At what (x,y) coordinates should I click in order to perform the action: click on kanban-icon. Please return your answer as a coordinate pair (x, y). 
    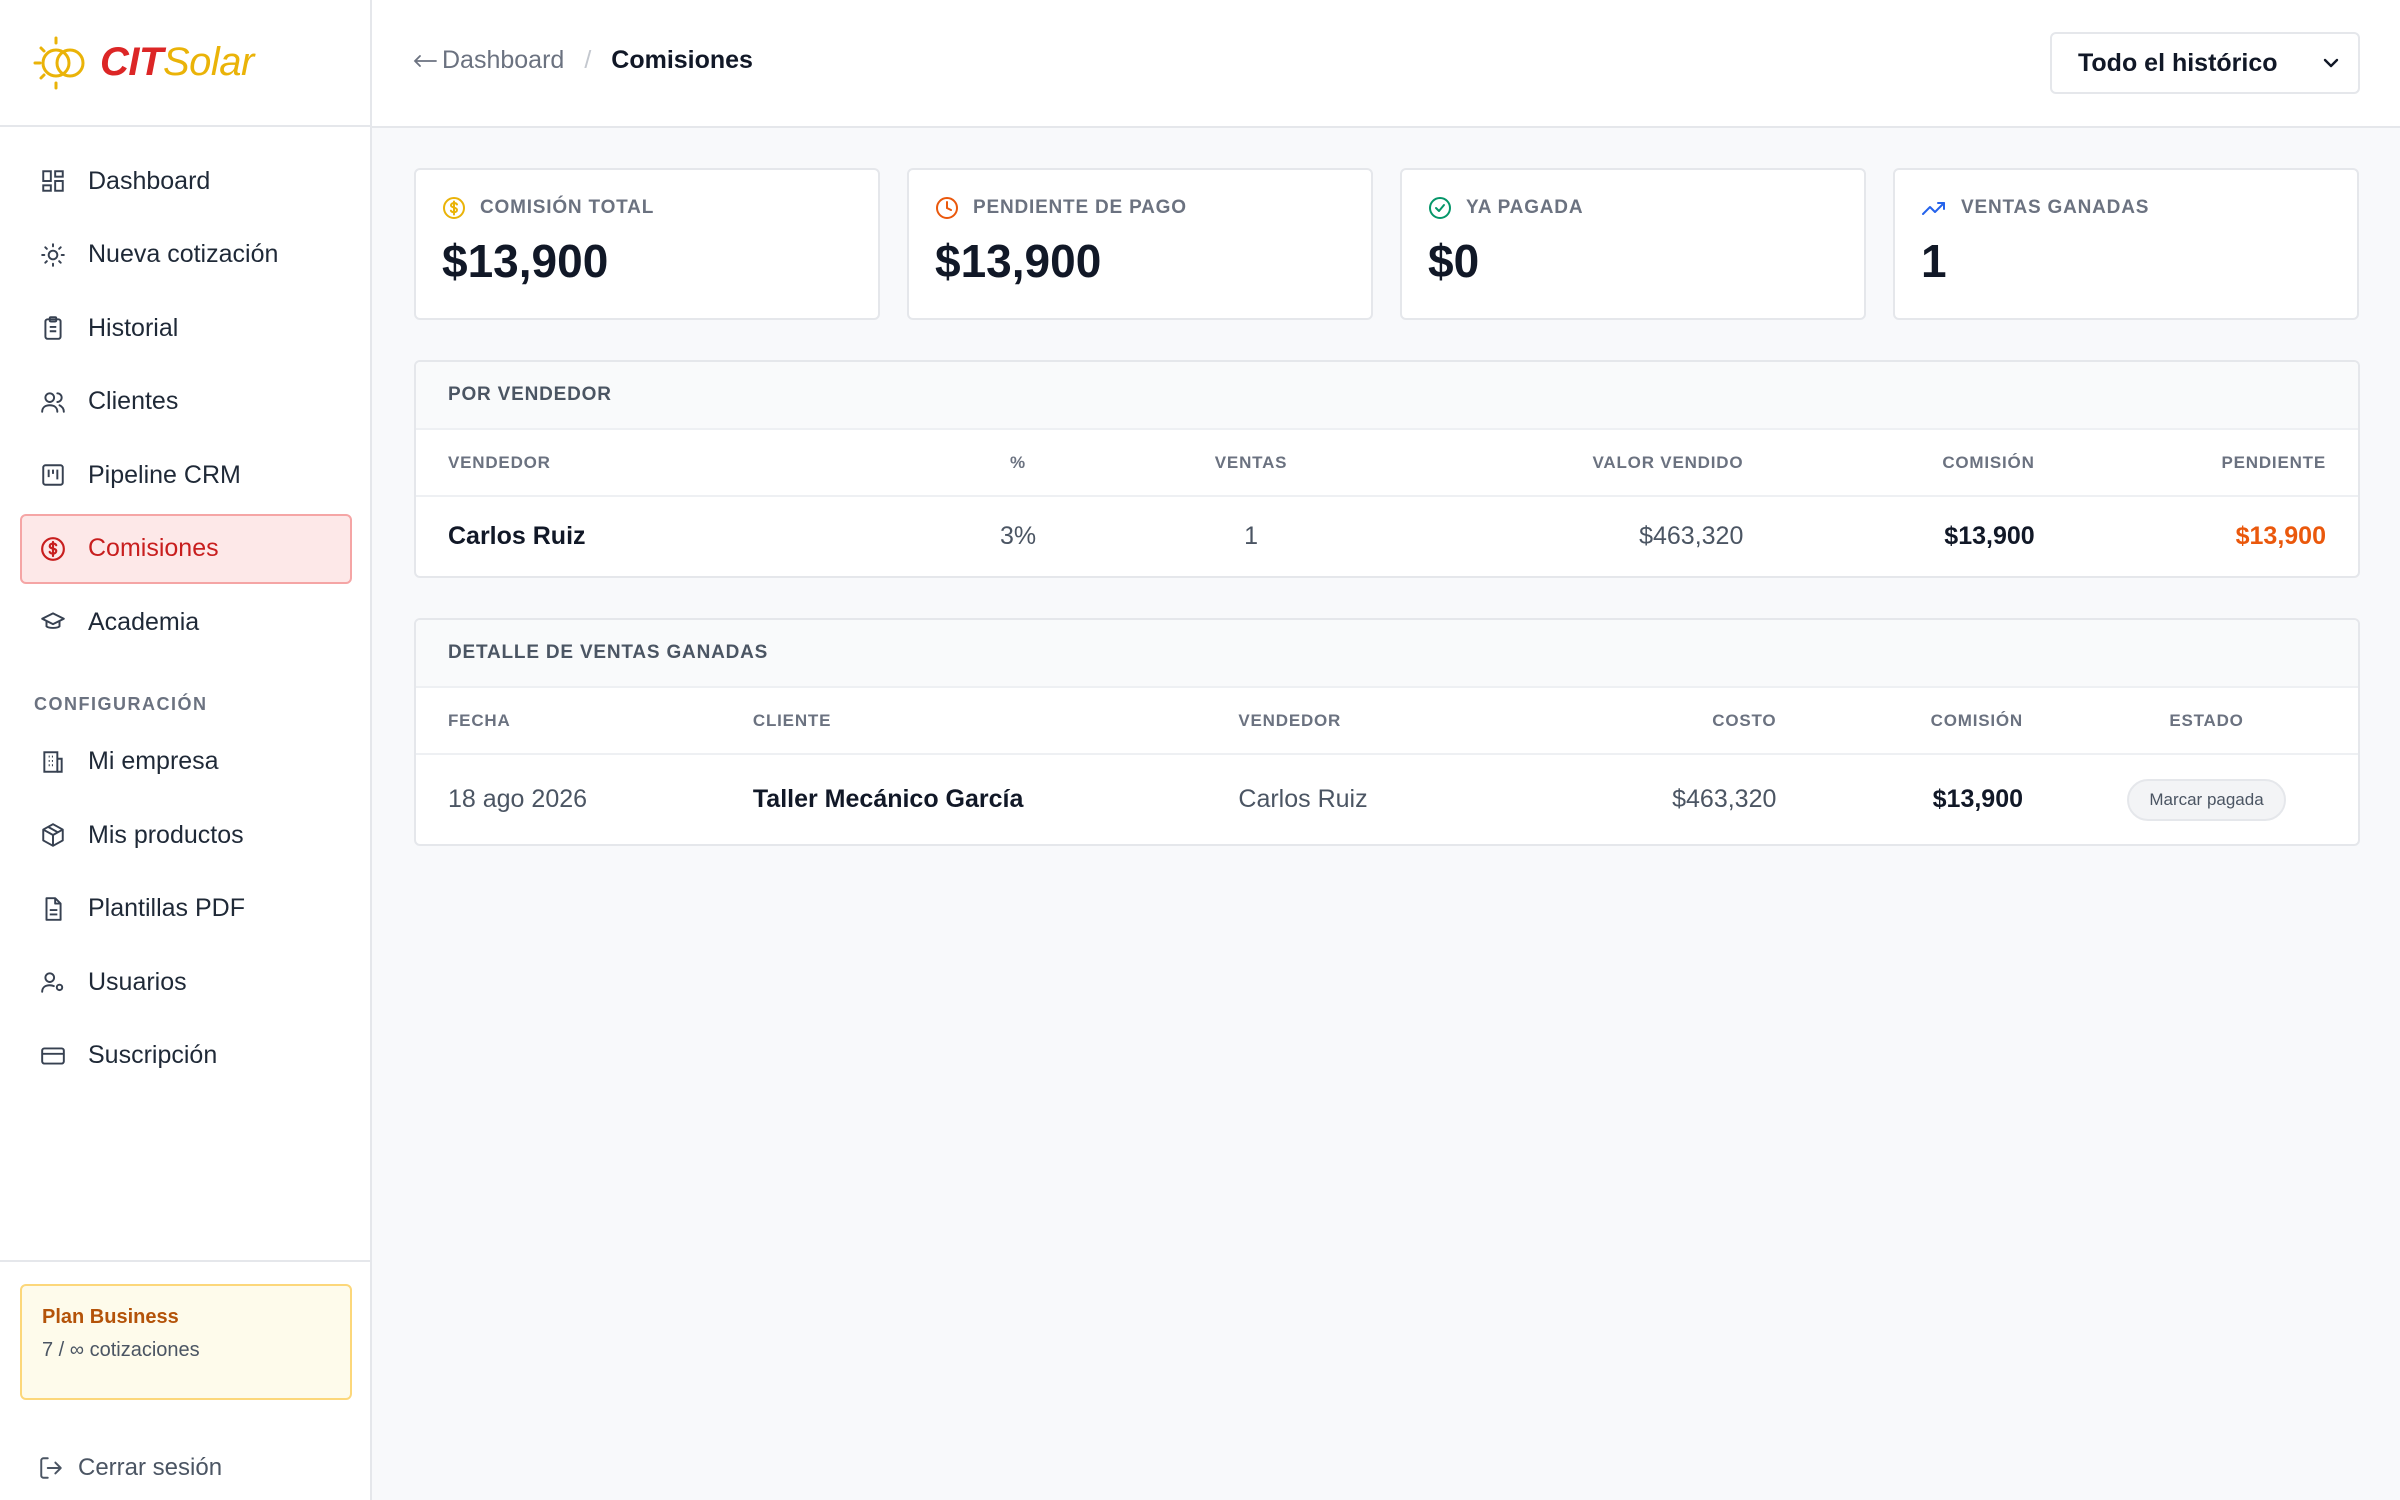
    Looking at the image, I should click on (53, 475).